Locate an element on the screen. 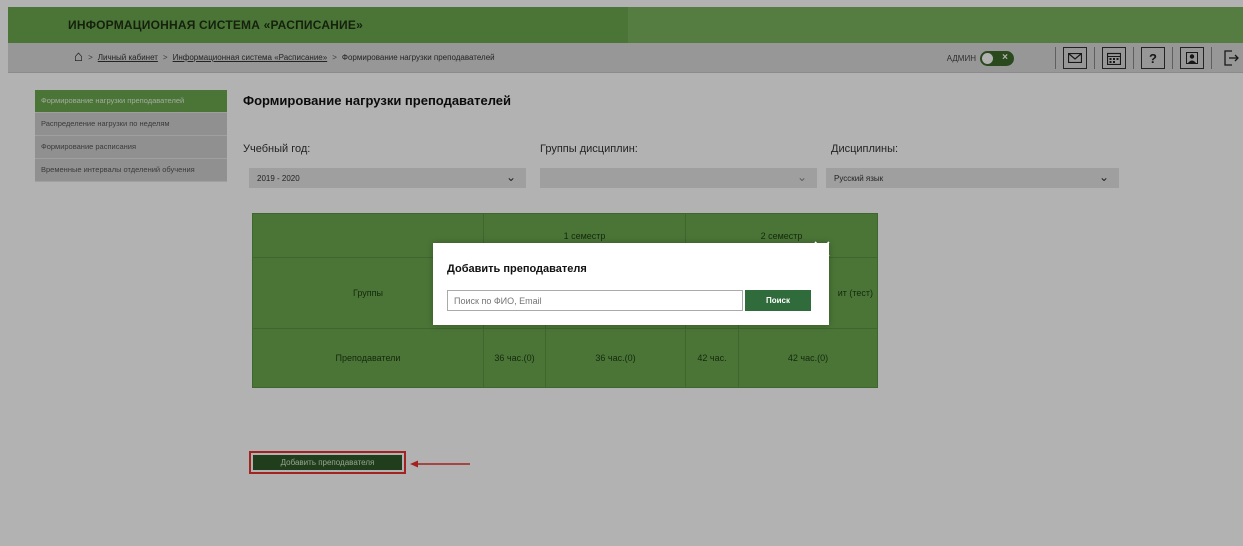  search-button: Поиск is located at coordinates (778, 300).